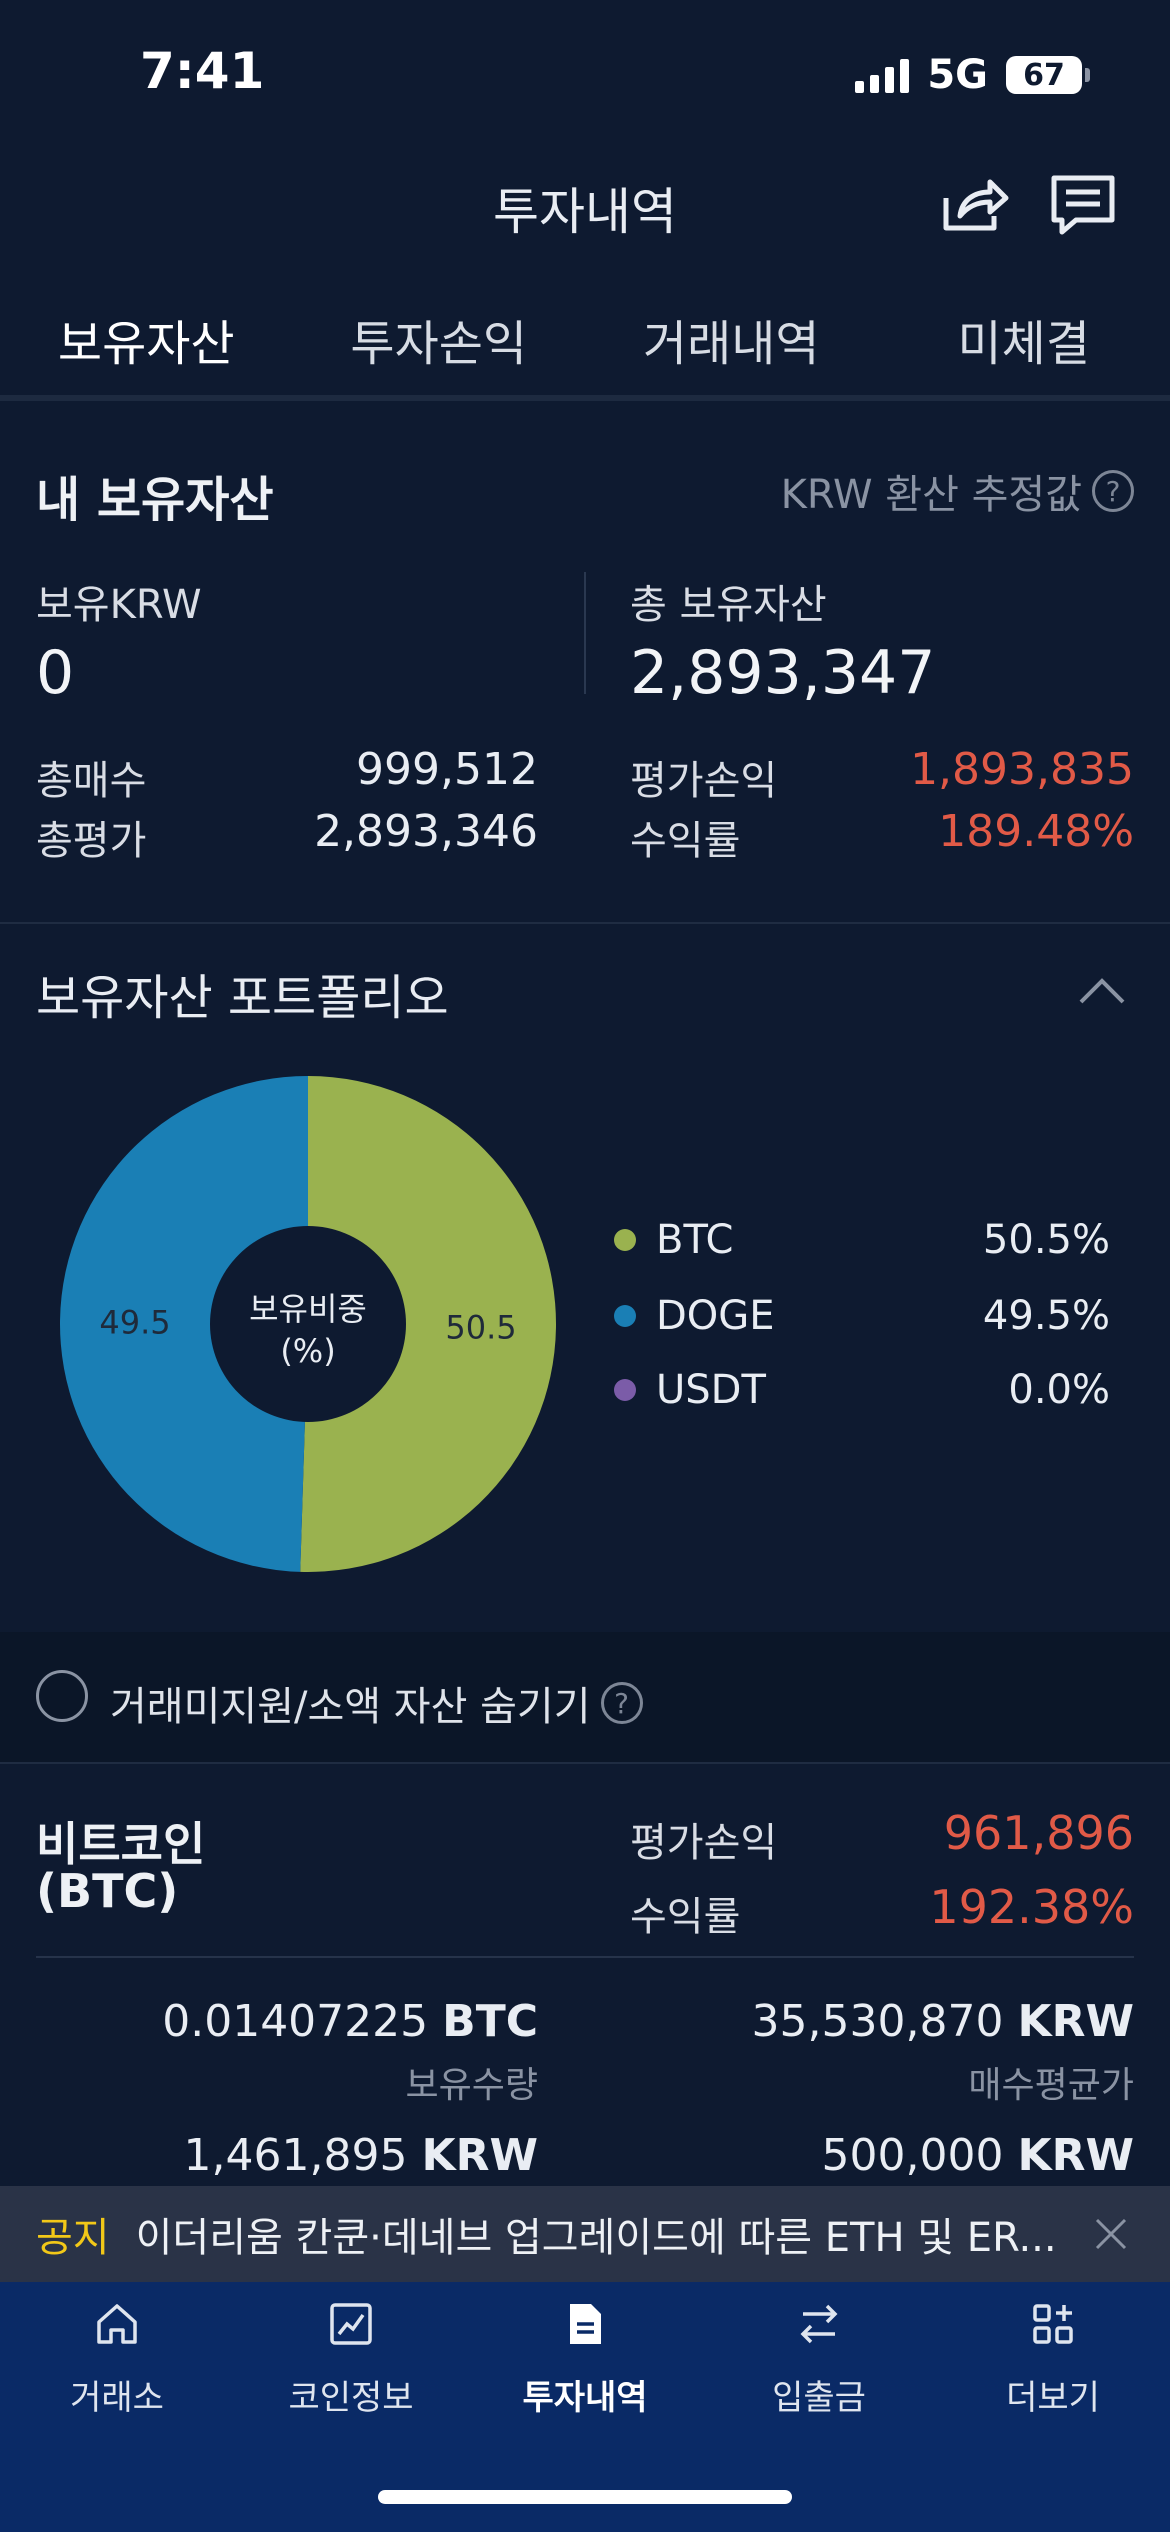 The image size is (1170, 2532). What do you see at coordinates (862, 1240) in the screenshot?
I see `legend-item-btc: BTC 50.5%` at bounding box center [862, 1240].